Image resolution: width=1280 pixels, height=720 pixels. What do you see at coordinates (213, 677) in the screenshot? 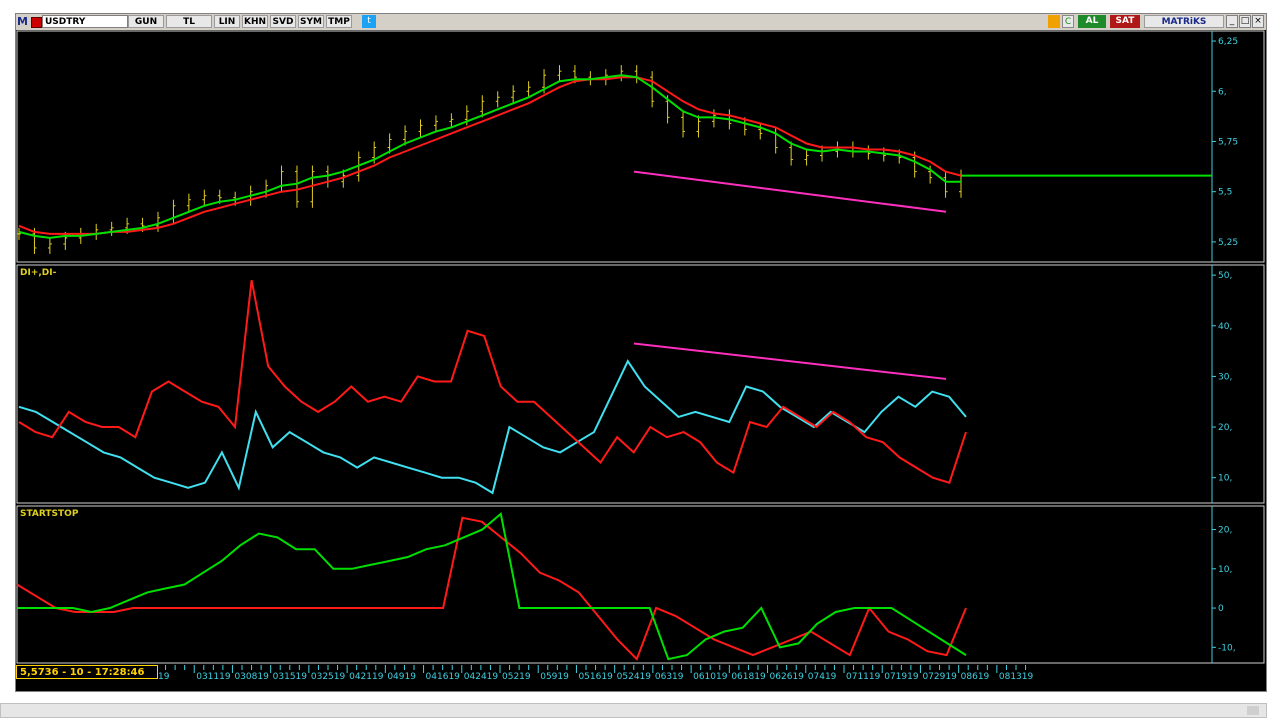
I see `date-label: 031119` at bounding box center [213, 677].